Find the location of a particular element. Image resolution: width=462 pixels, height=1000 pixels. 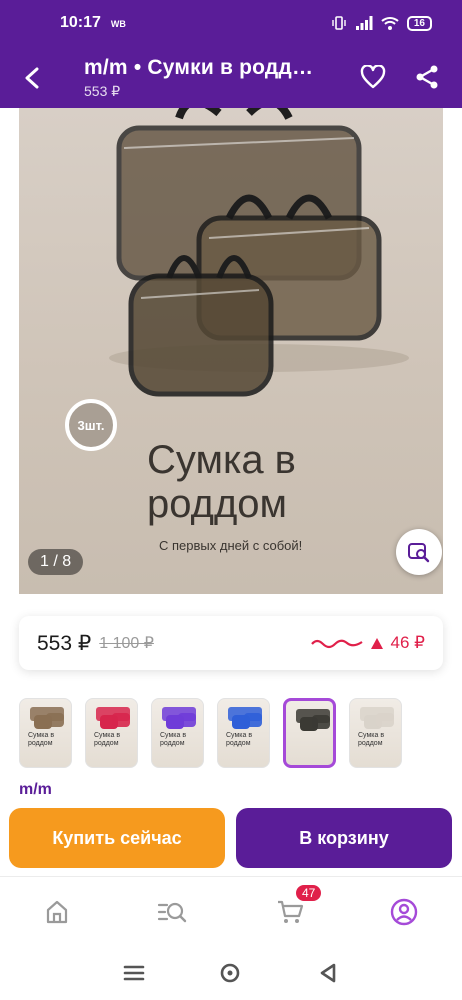

old-price: 1 100 ₽ is located at coordinates (126, 643).